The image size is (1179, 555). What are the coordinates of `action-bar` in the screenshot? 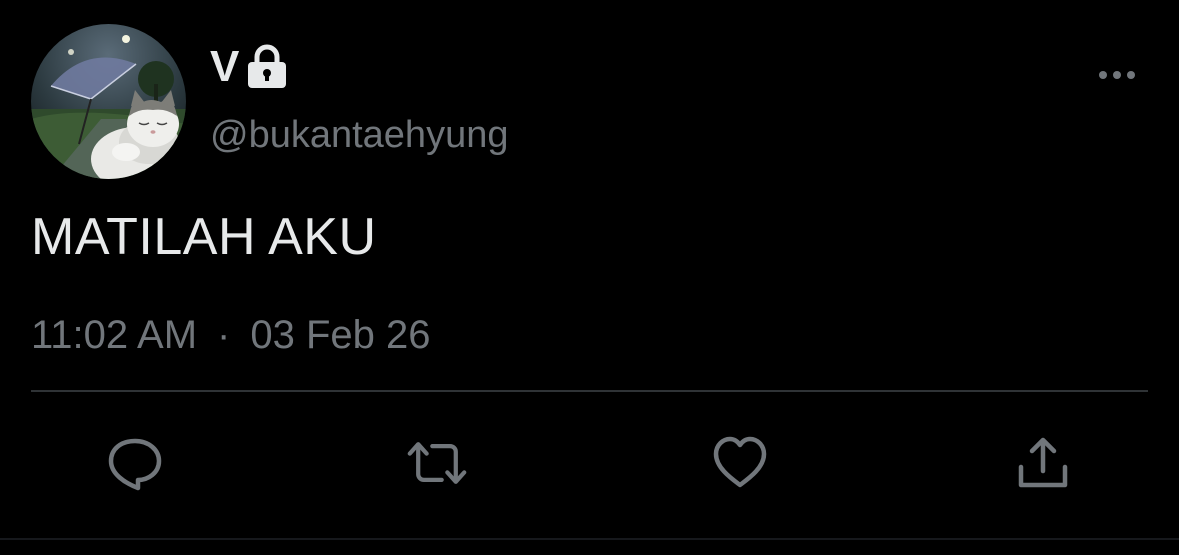 It's located at (589, 462).